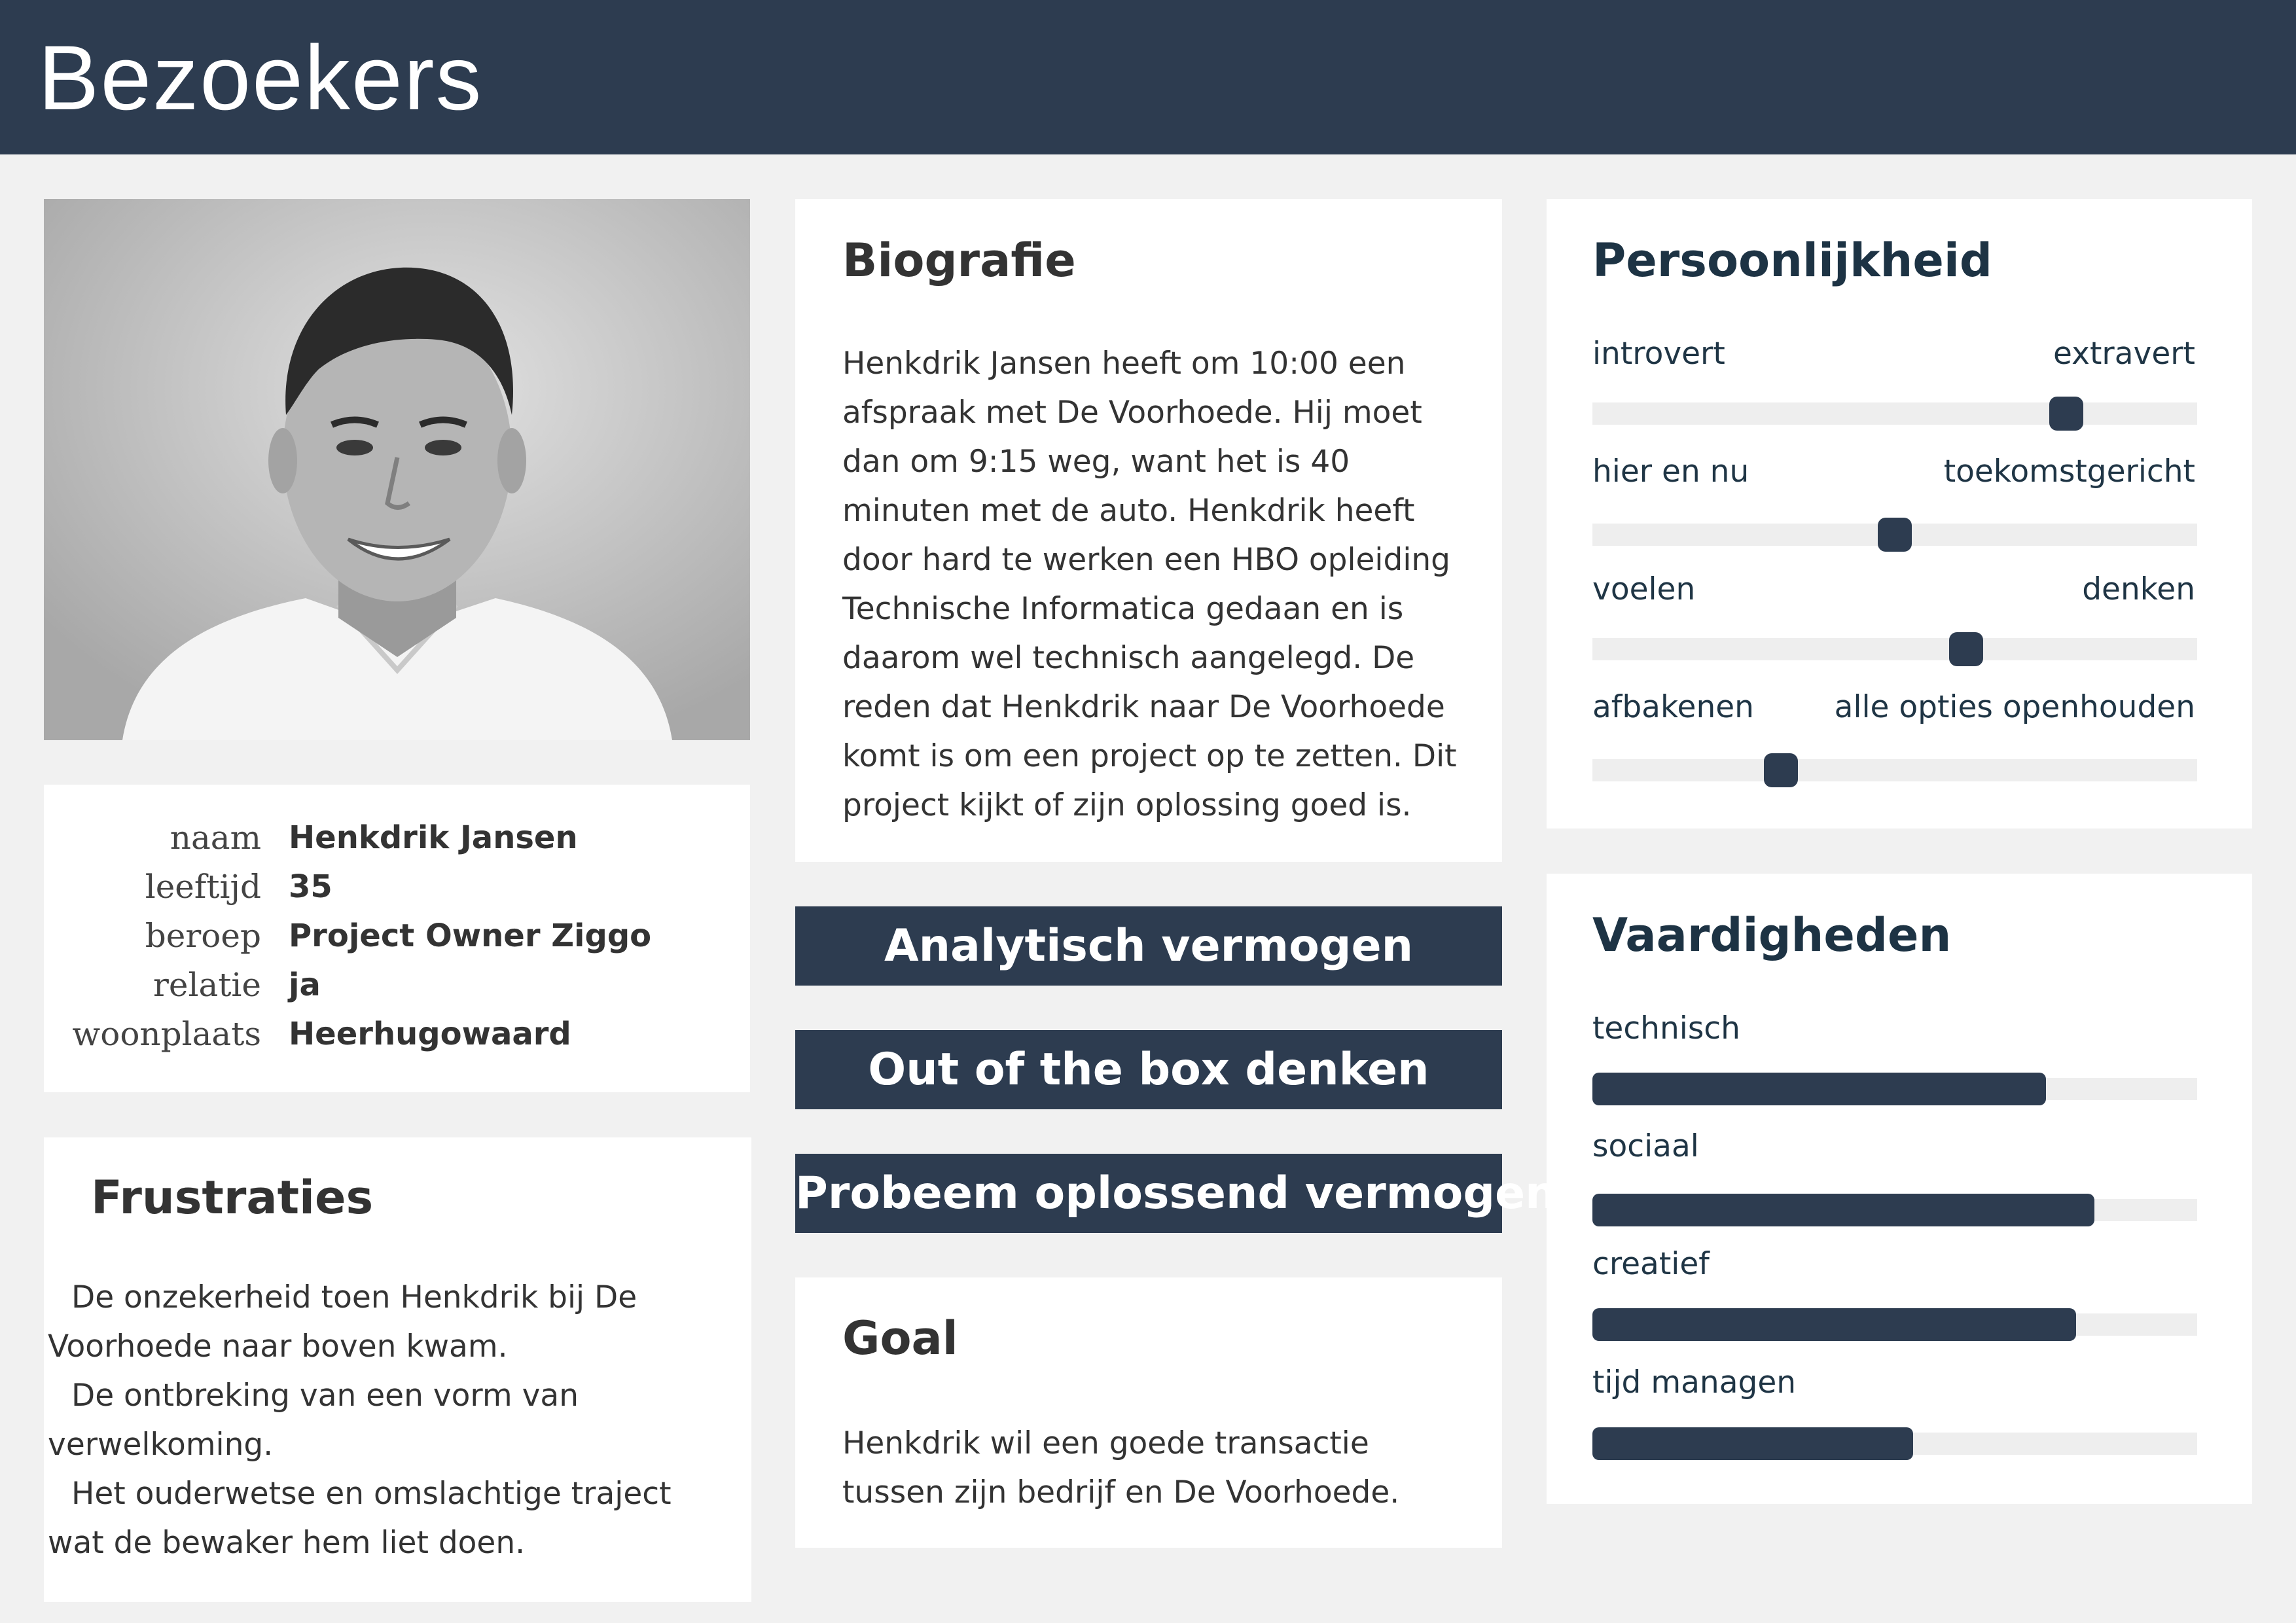  What do you see at coordinates (1673, 707) in the screenshot?
I see `slider-left-label: afbakenen` at bounding box center [1673, 707].